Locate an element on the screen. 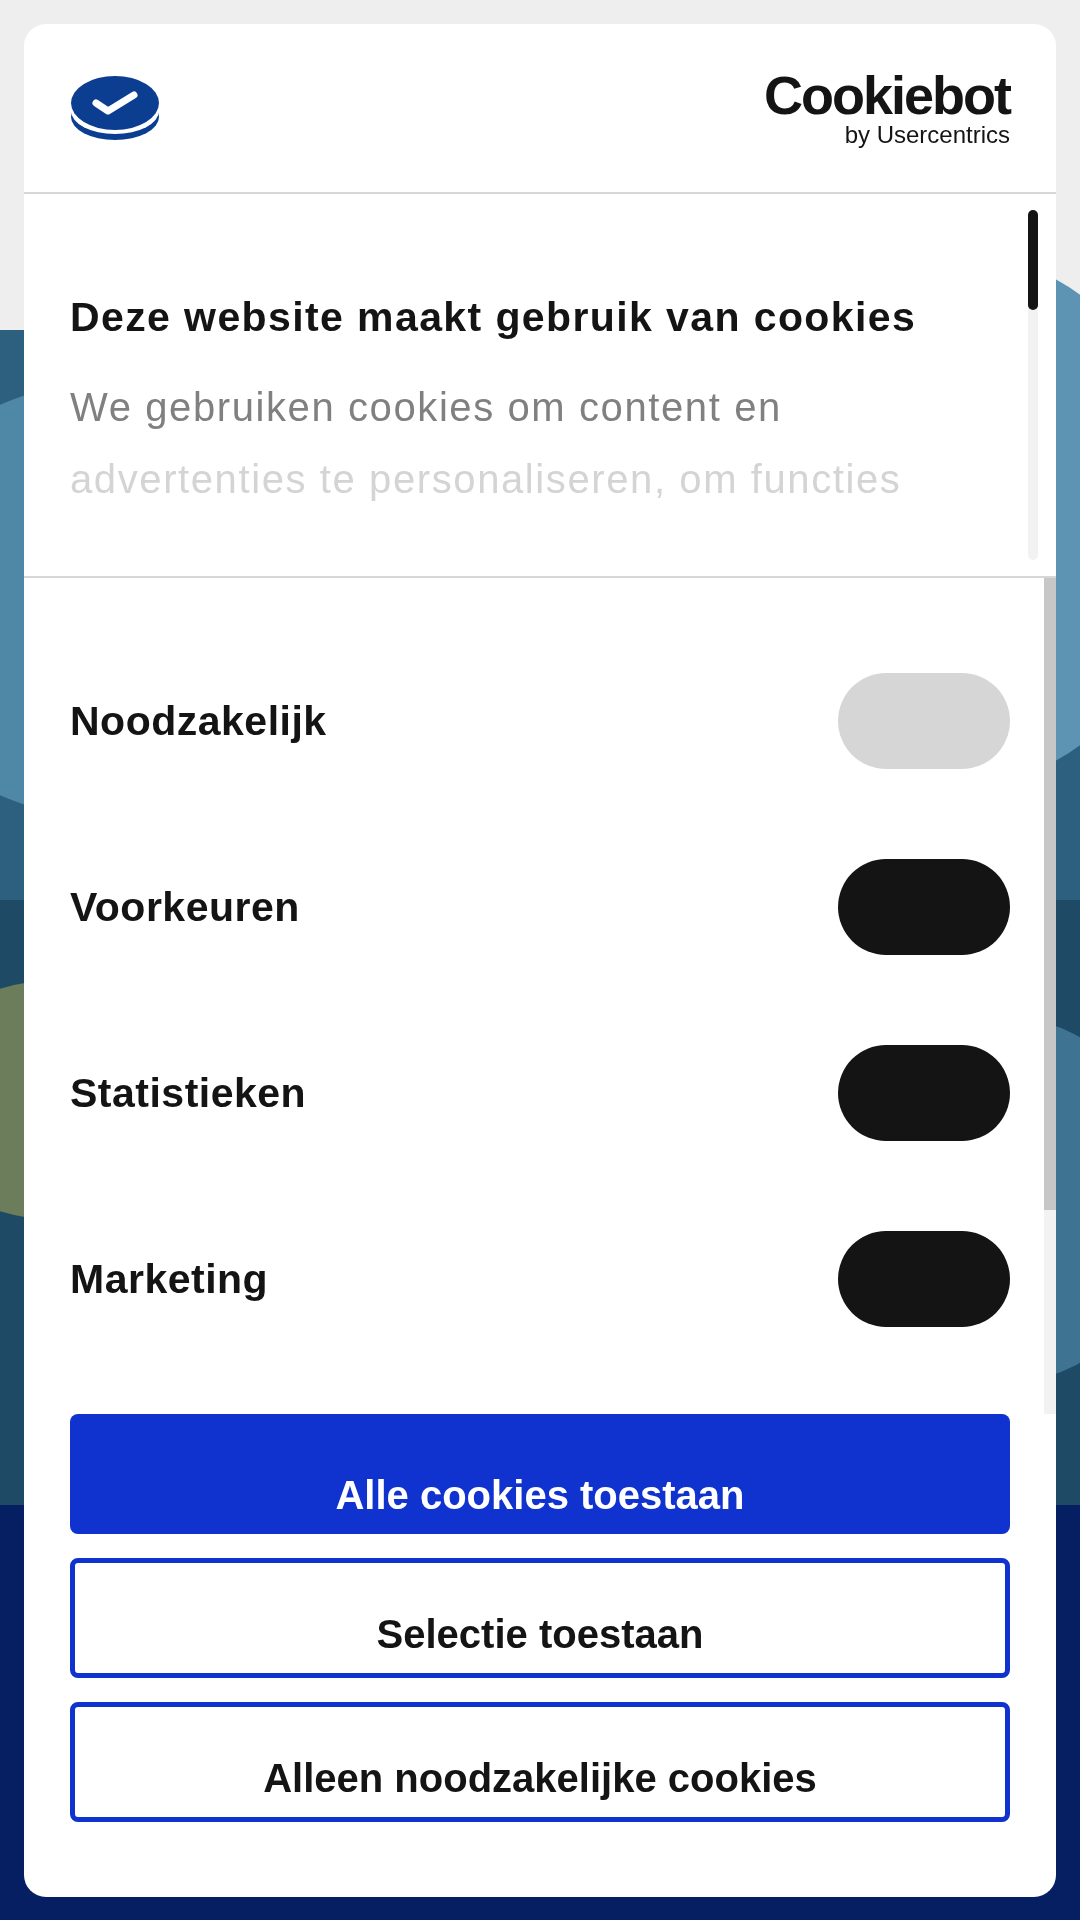 The height and width of the screenshot is (1920, 1080). brand-logo: Cookiebot is located at coordinates (887, 94).